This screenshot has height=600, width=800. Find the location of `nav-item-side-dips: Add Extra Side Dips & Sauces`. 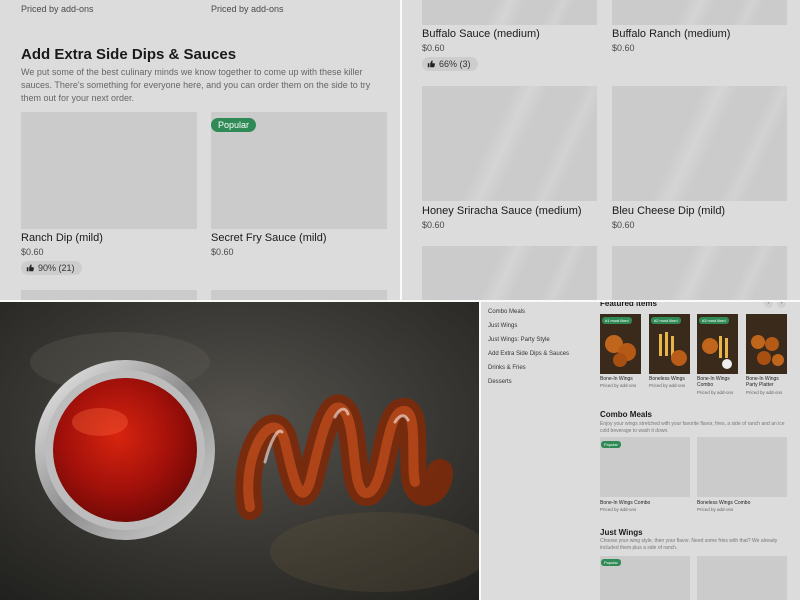

nav-item-side-dips: Add Extra Side Dips & Sauces is located at coordinates (528, 354).